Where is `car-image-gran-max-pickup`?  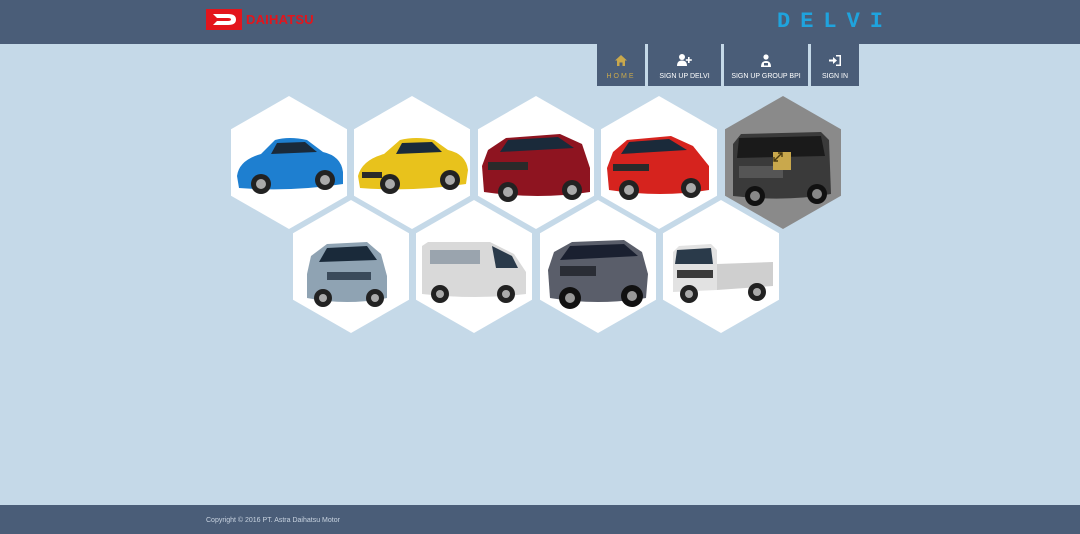 car-image-gran-max-pickup is located at coordinates (723, 273).